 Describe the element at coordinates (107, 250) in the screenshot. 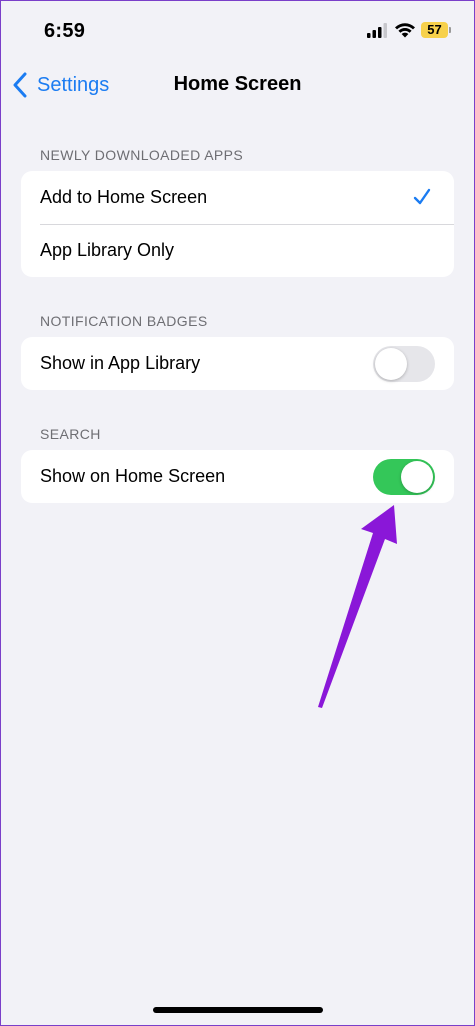

I see `option-label: App Library Only` at that location.